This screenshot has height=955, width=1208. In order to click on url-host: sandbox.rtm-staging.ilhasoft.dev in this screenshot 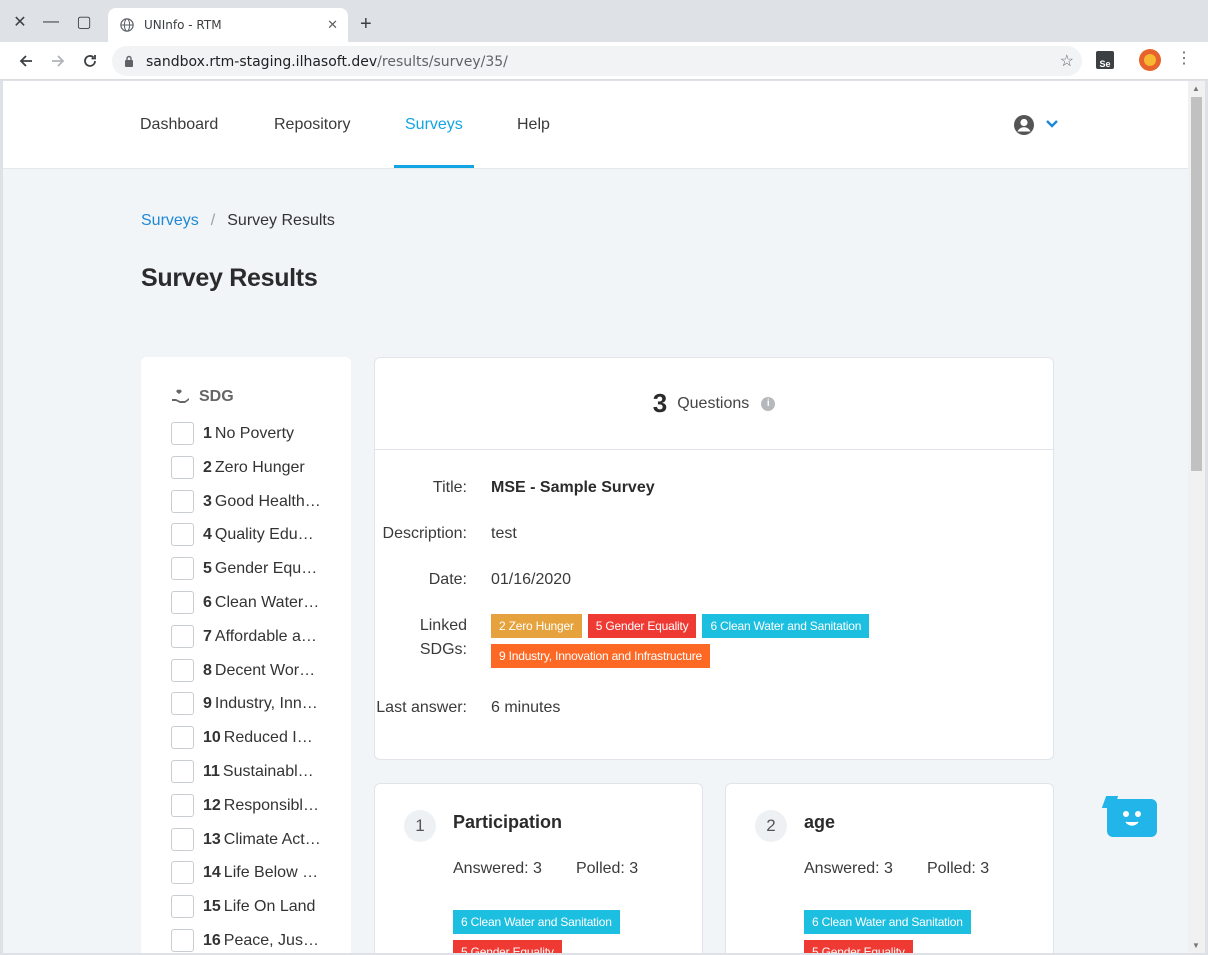, I will do `click(262, 62)`.